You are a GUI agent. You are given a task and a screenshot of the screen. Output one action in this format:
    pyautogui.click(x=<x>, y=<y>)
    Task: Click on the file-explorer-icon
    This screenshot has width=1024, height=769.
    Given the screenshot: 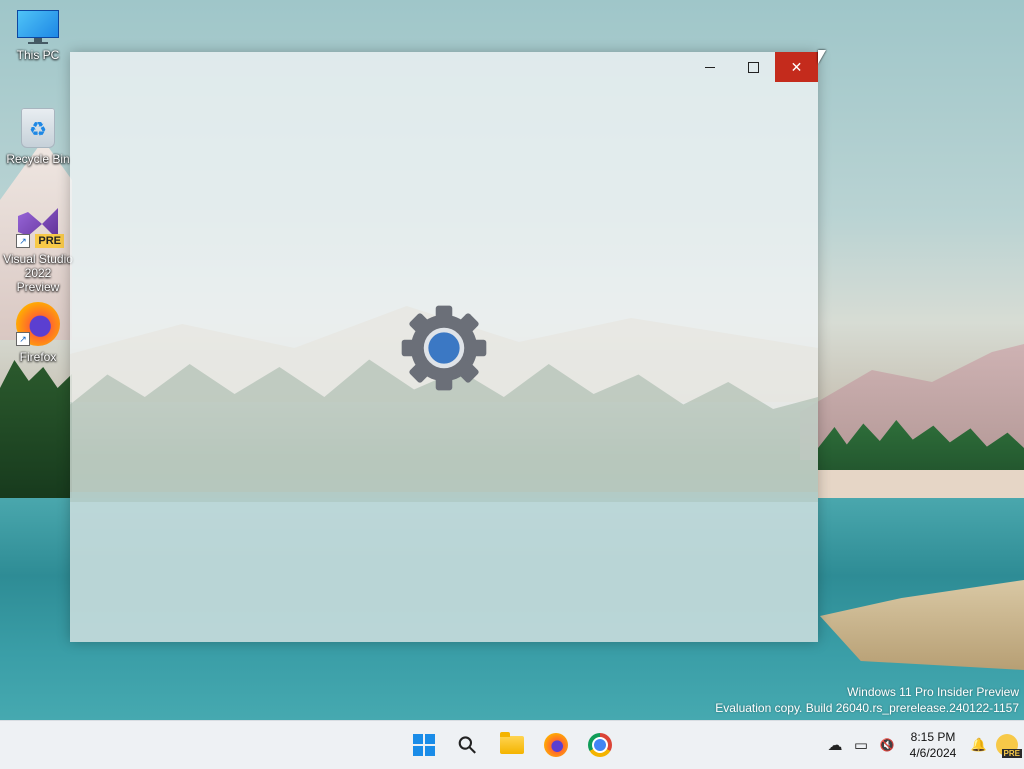 What is the action you would take?
    pyautogui.click(x=512, y=743)
    